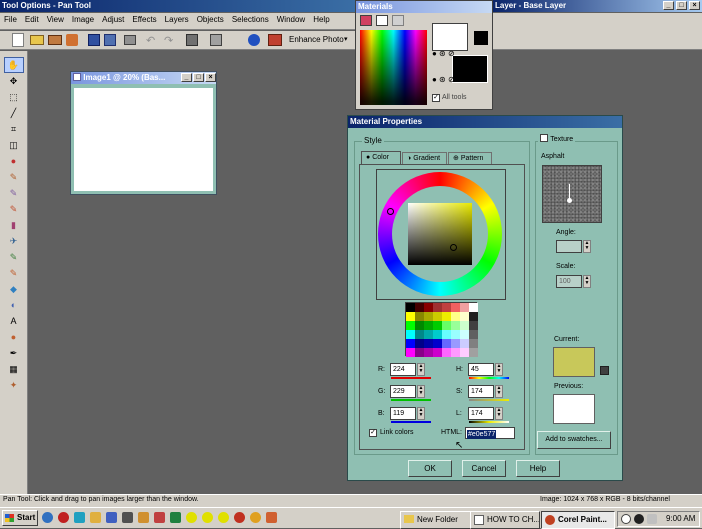 This screenshot has height=529, width=702. What do you see at coordinates (382, 20) in the screenshot?
I see `rainbow-tab-icon` at bounding box center [382, 20].